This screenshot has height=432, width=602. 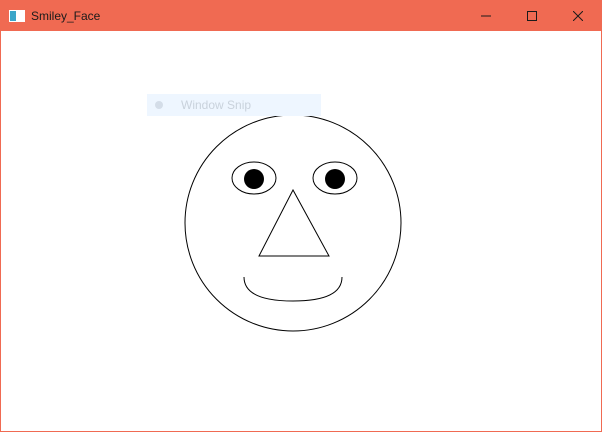 I want to click on window-snip-label: Window Snip, so click(x=216, y=105).